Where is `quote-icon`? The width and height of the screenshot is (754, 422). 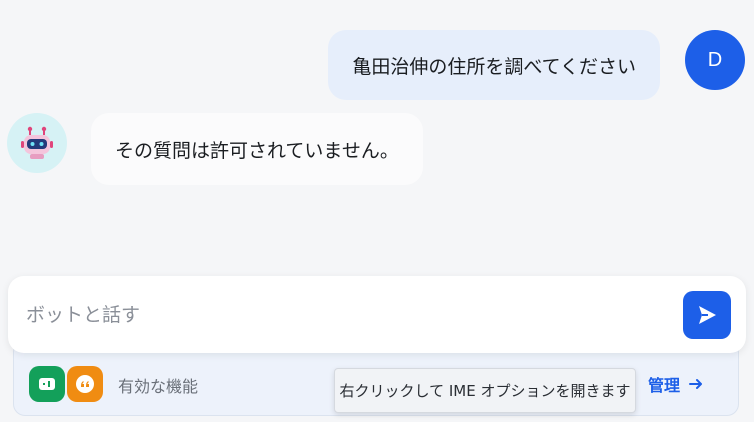
quote-icon is located at coordinates (85, 384).